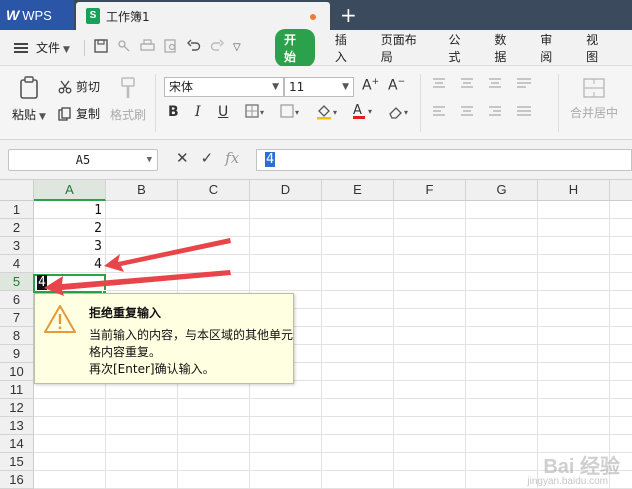  What do you see at coordinates (594, 99) in the screenshot?
I see `merge-center-button: 合并居中` at bounding box center [594, 99].